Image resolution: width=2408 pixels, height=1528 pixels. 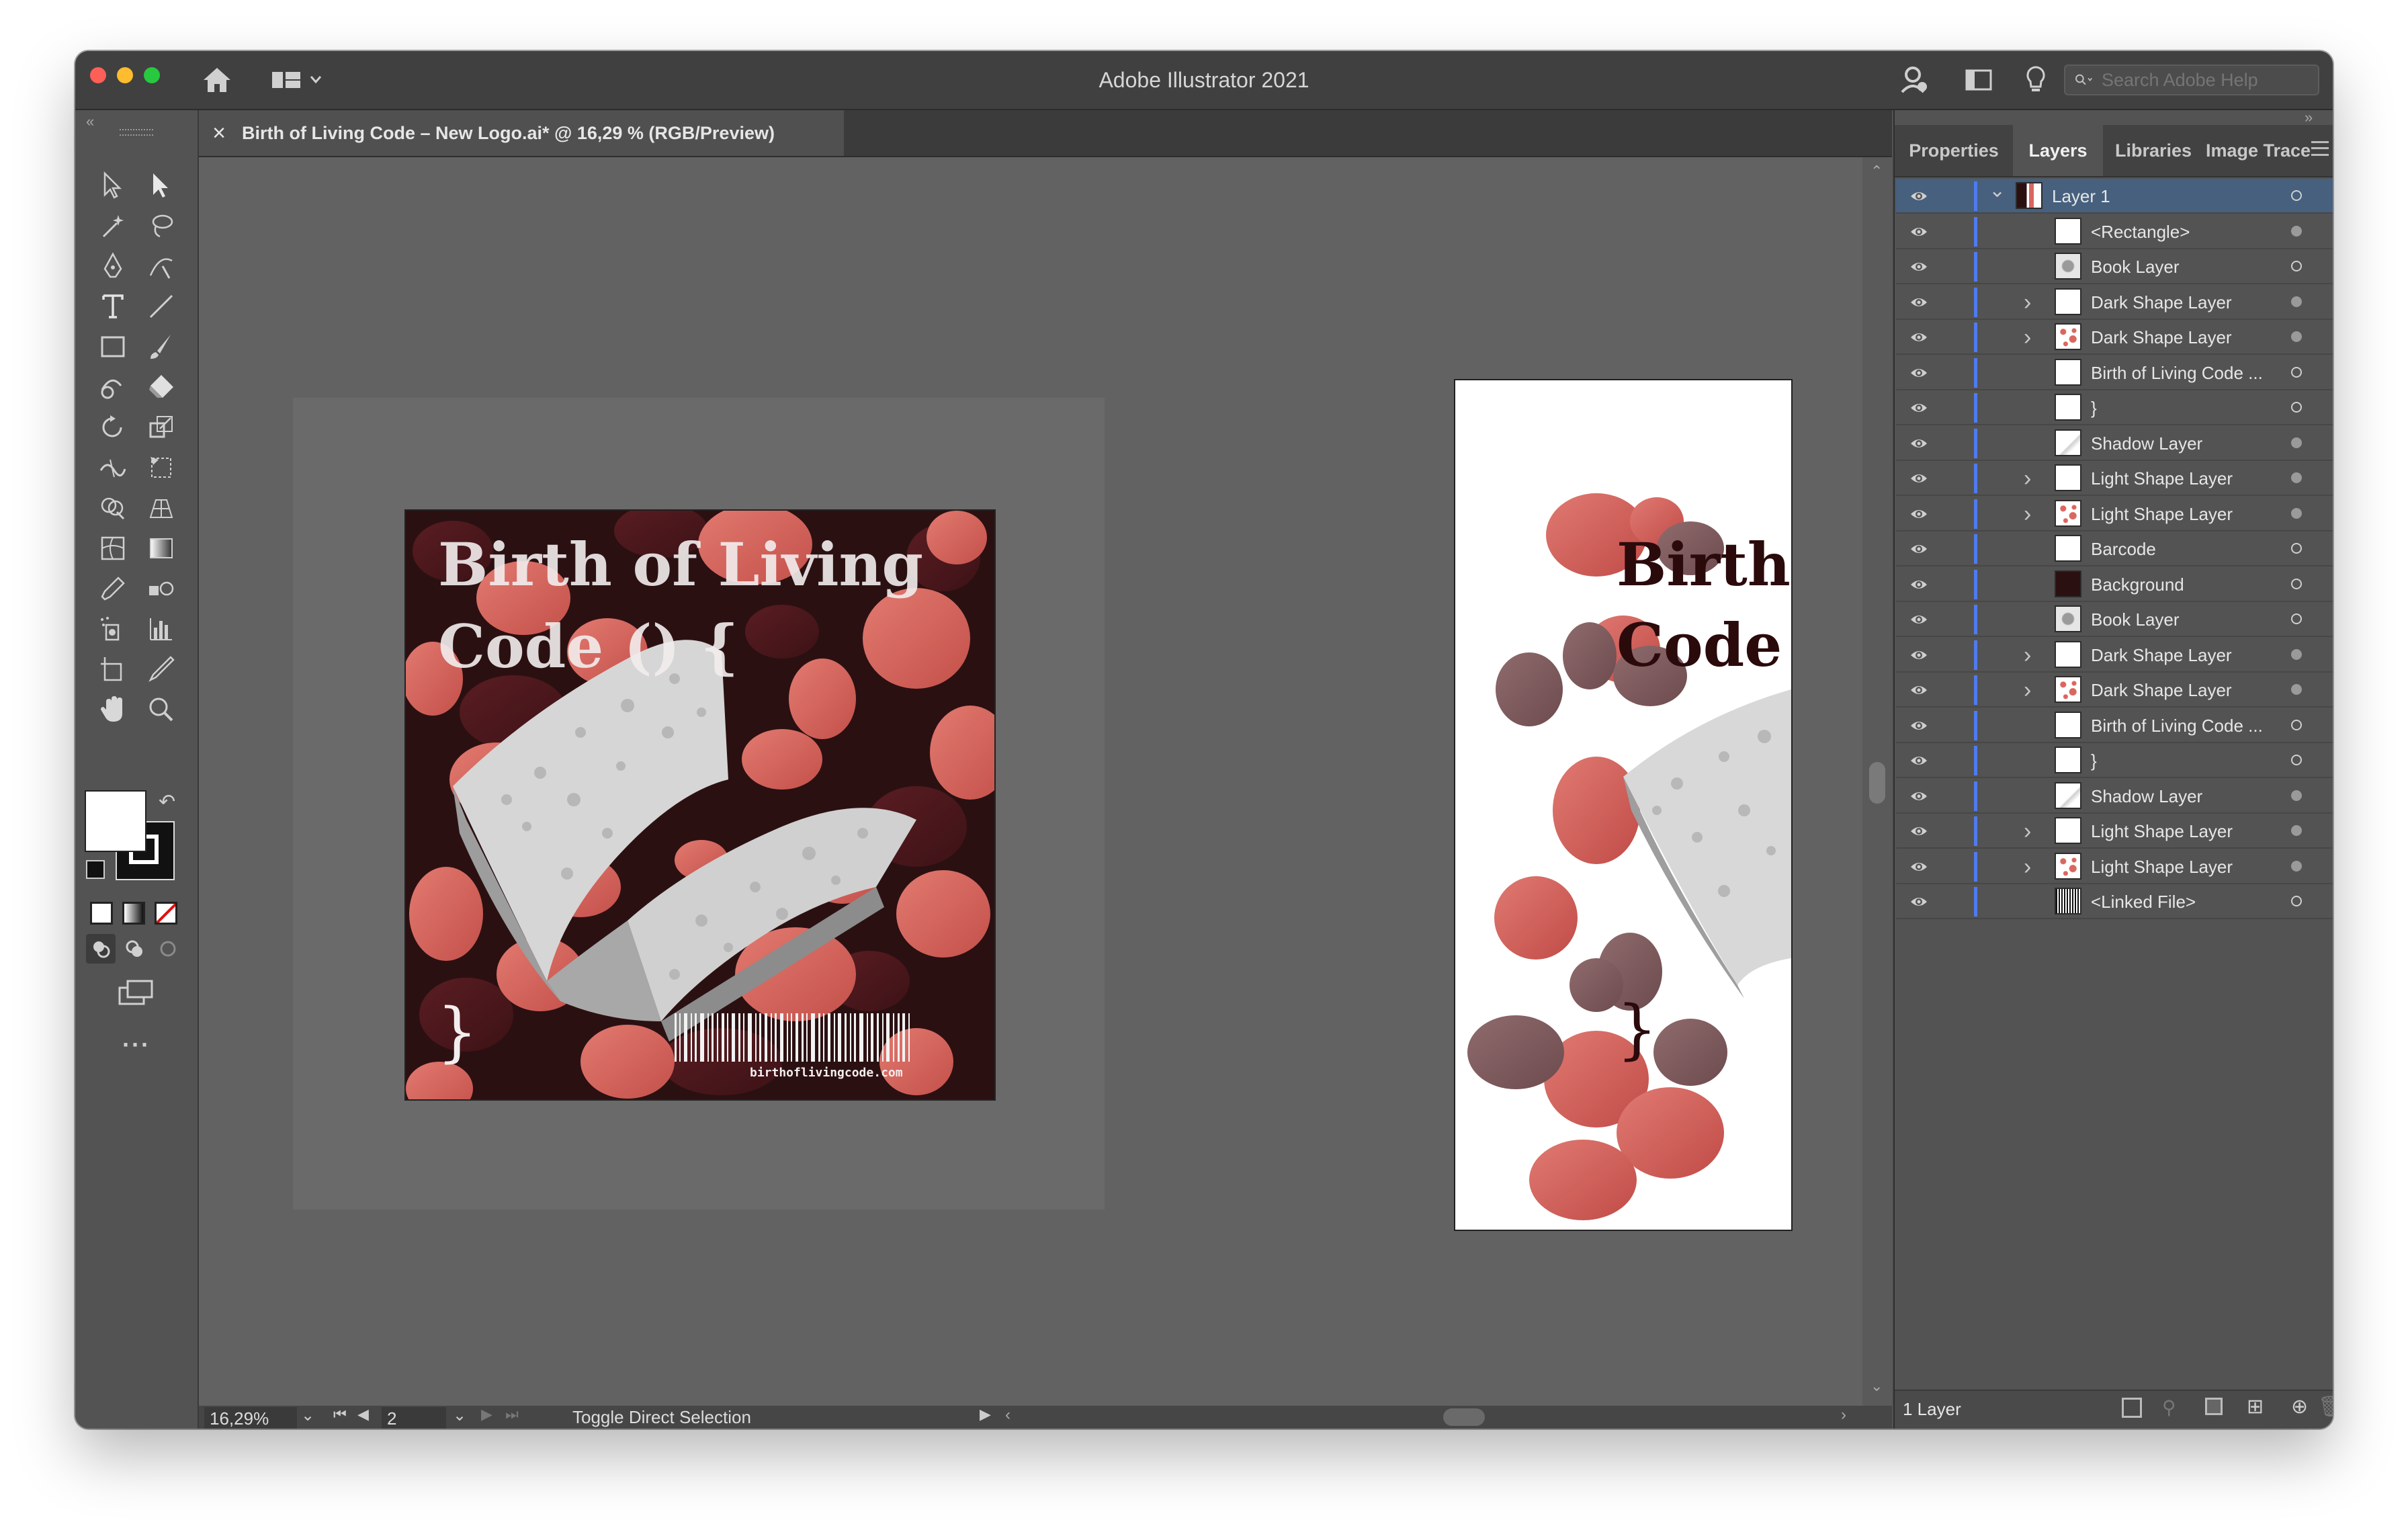 What do you see at coordinates (2162, 832) in the screenshot?
I see `layer-name: Light Shape Layer` at bounding box center [2162, 832].